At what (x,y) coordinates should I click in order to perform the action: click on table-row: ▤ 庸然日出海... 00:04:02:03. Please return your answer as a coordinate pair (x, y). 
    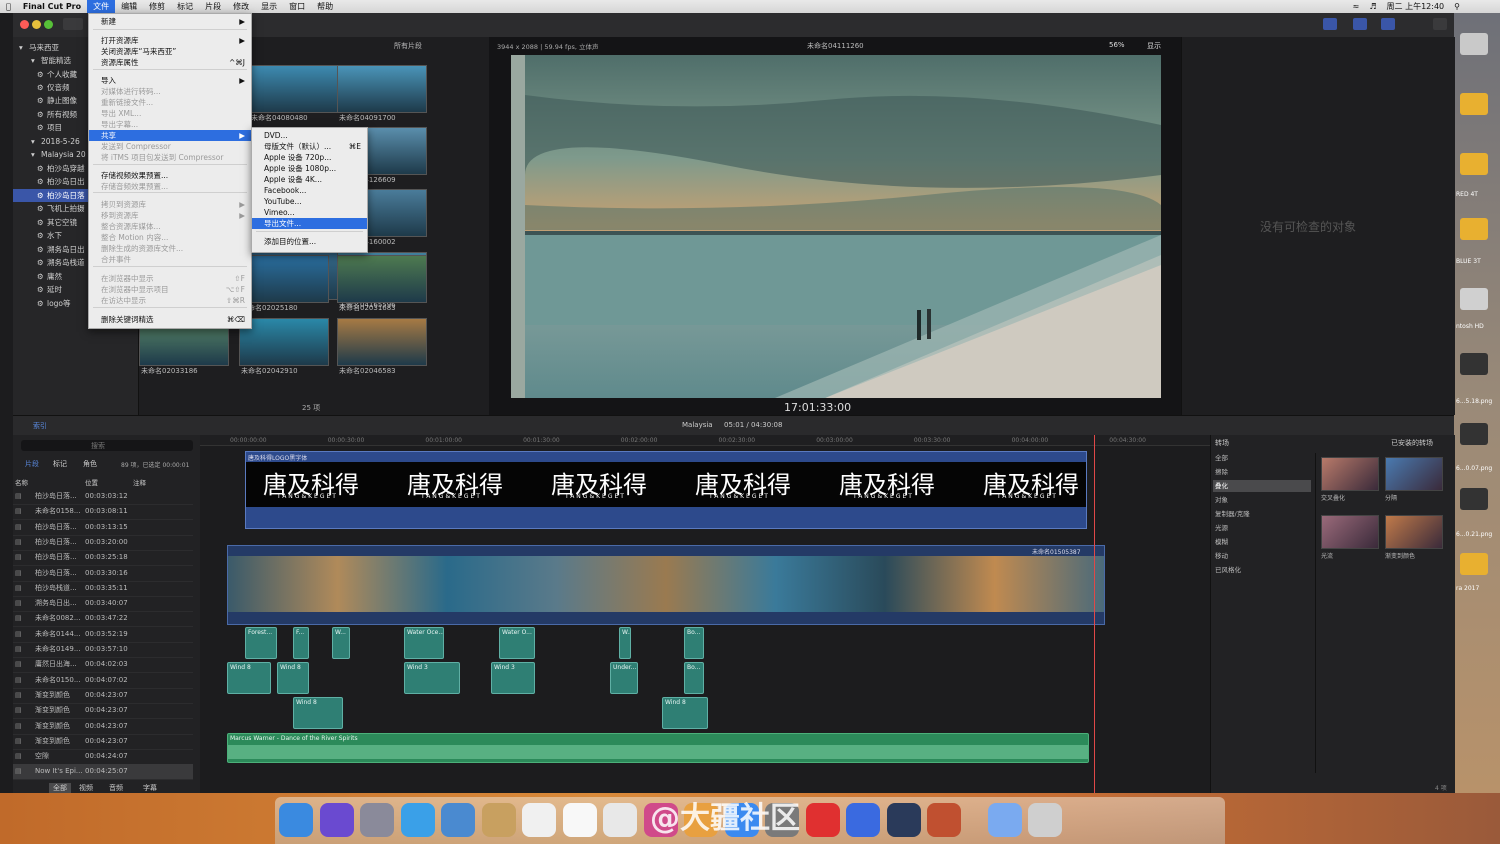
    Looking at the image, I should click on (103, 665).